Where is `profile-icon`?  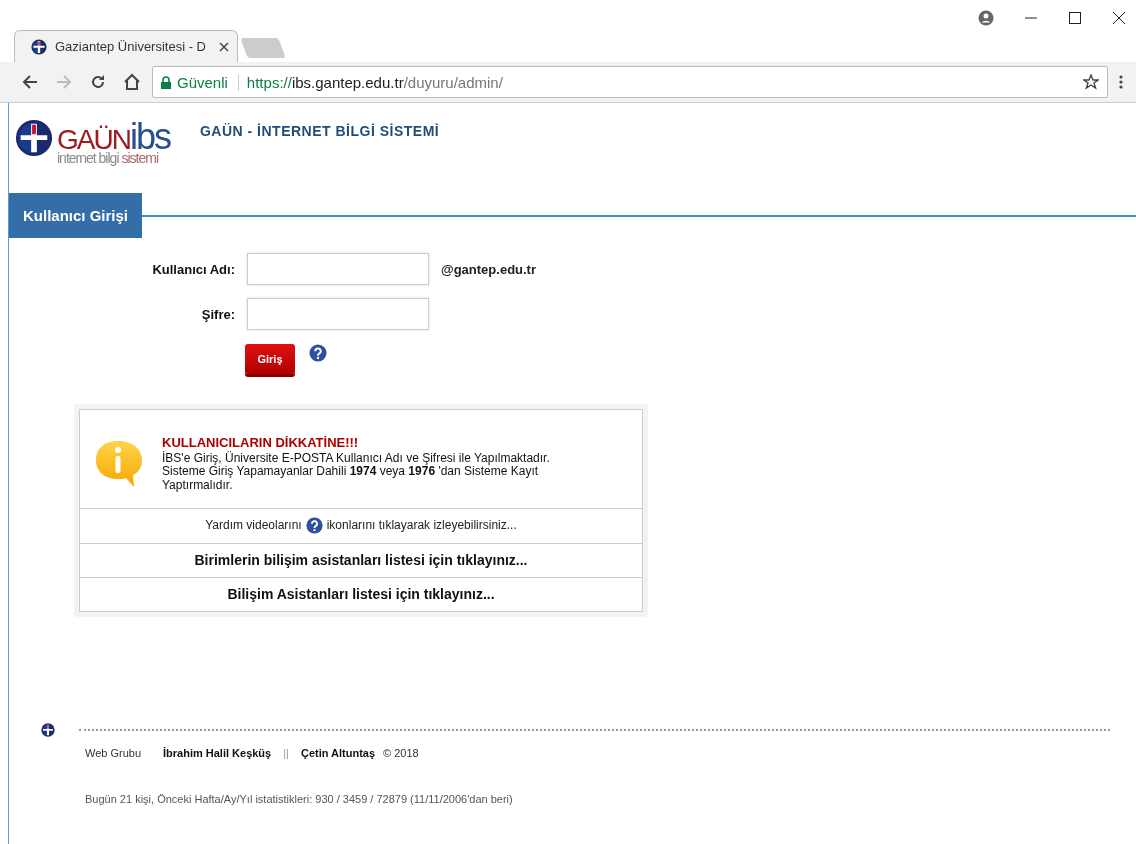
profile-icon is located at coordinates (986, 18).